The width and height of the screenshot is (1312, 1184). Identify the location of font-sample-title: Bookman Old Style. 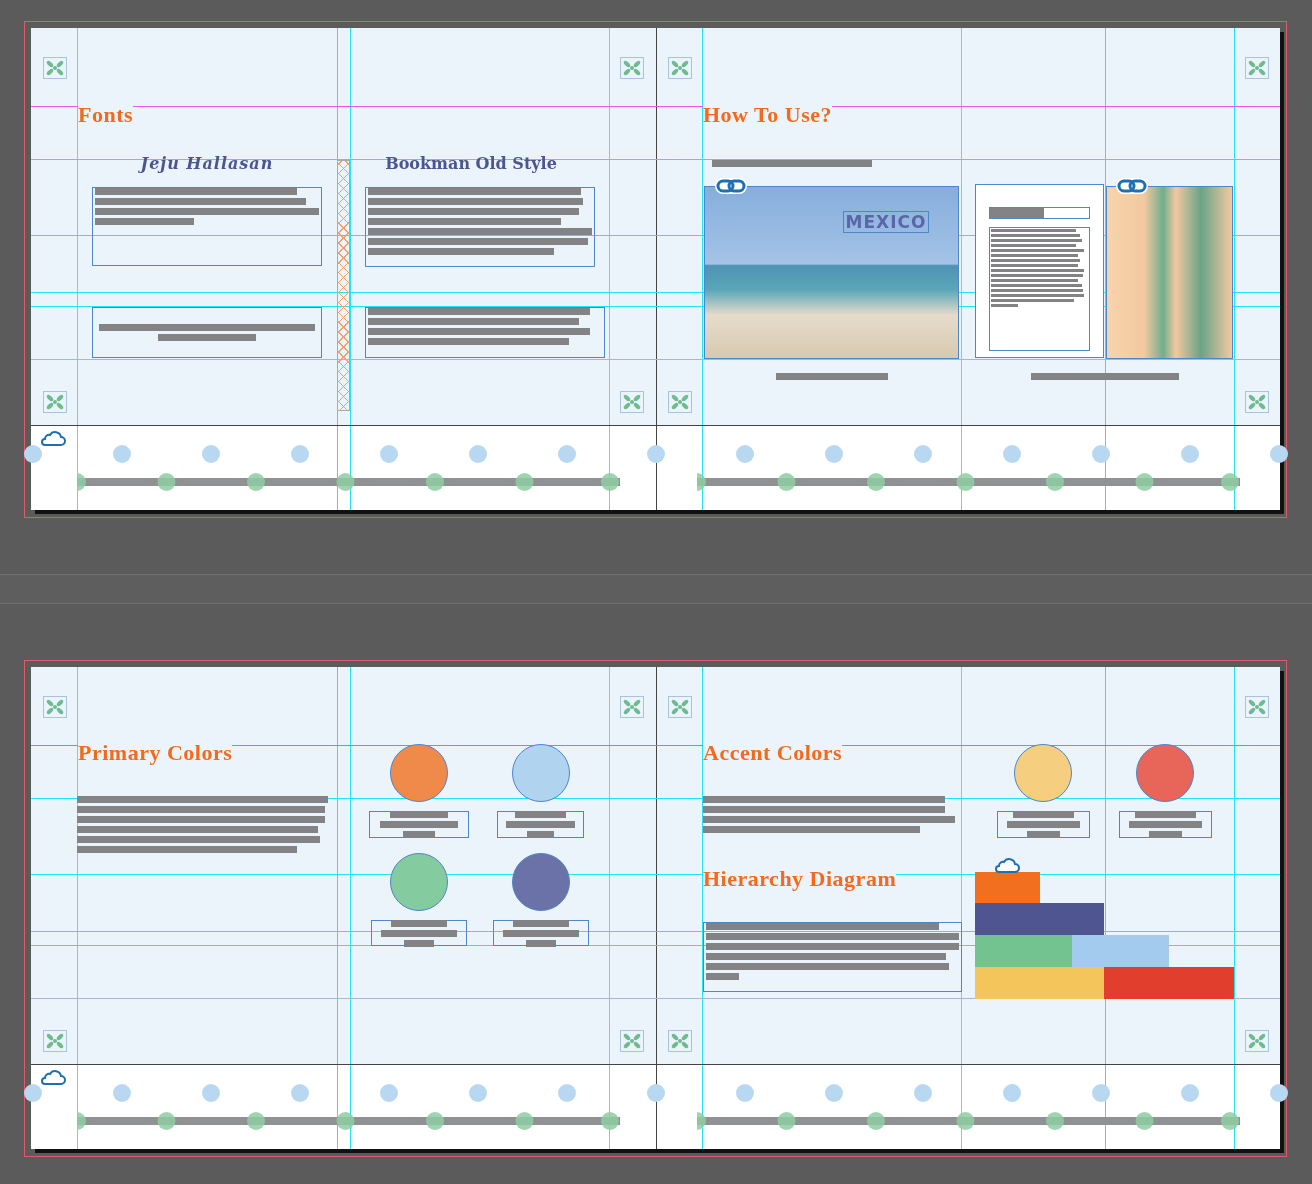
(471, 163).